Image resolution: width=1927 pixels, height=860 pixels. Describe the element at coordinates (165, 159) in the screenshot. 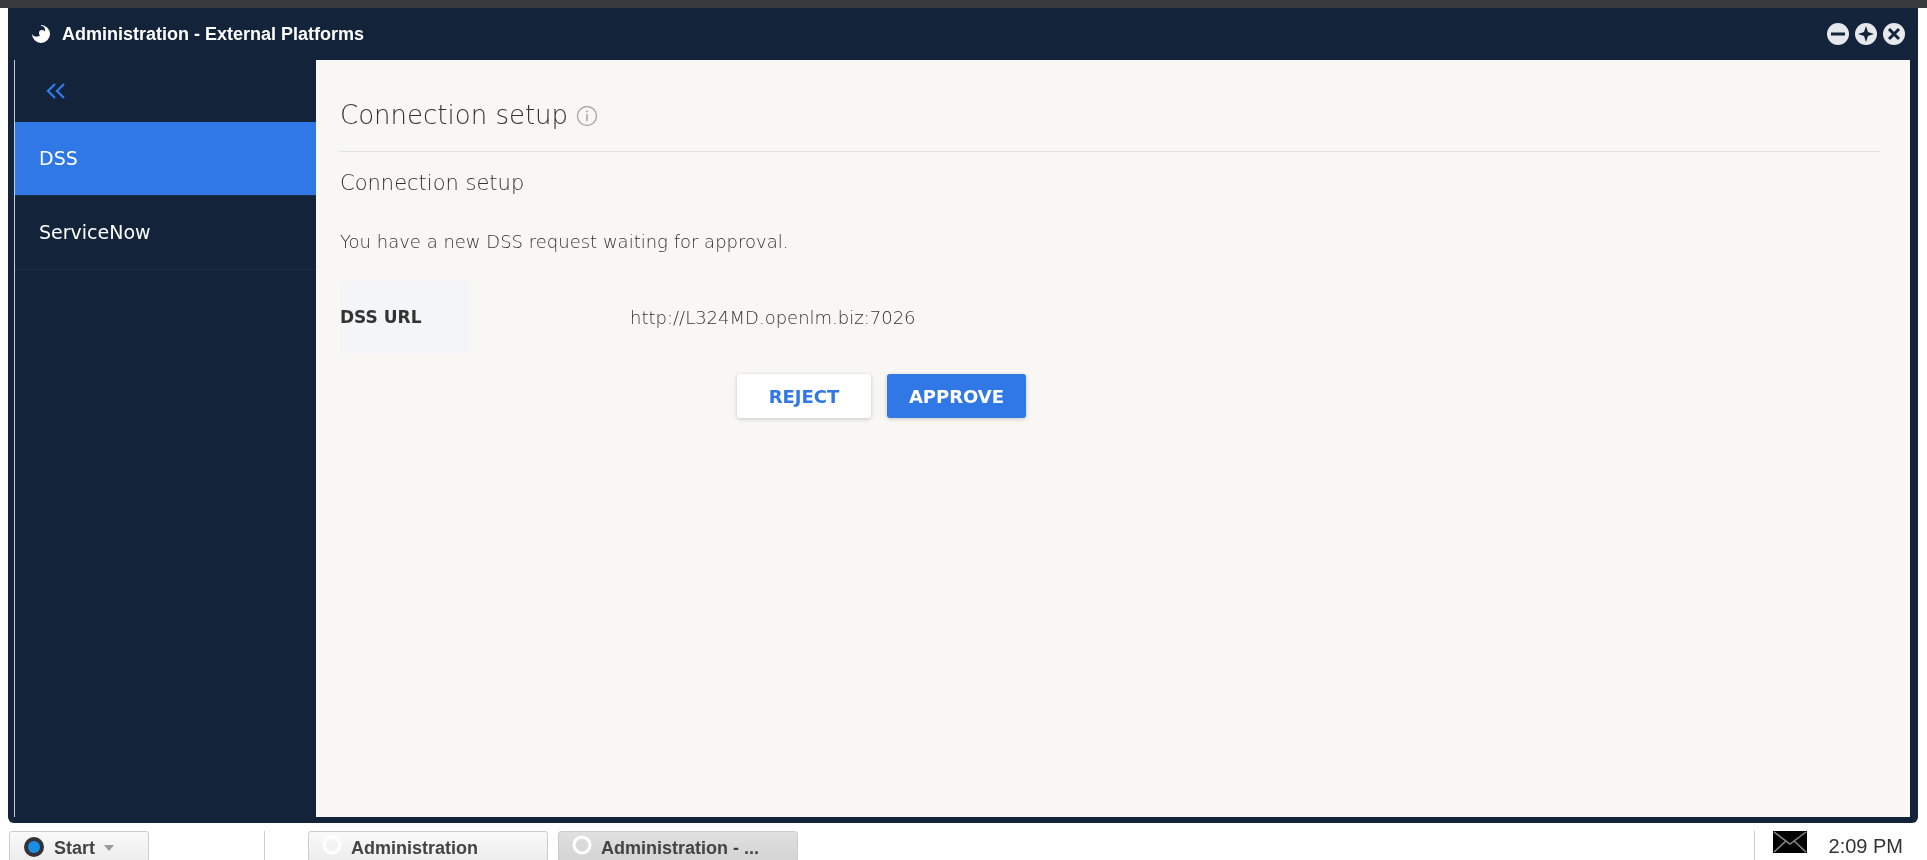

I see `sidebar-item: DSS` at that location.